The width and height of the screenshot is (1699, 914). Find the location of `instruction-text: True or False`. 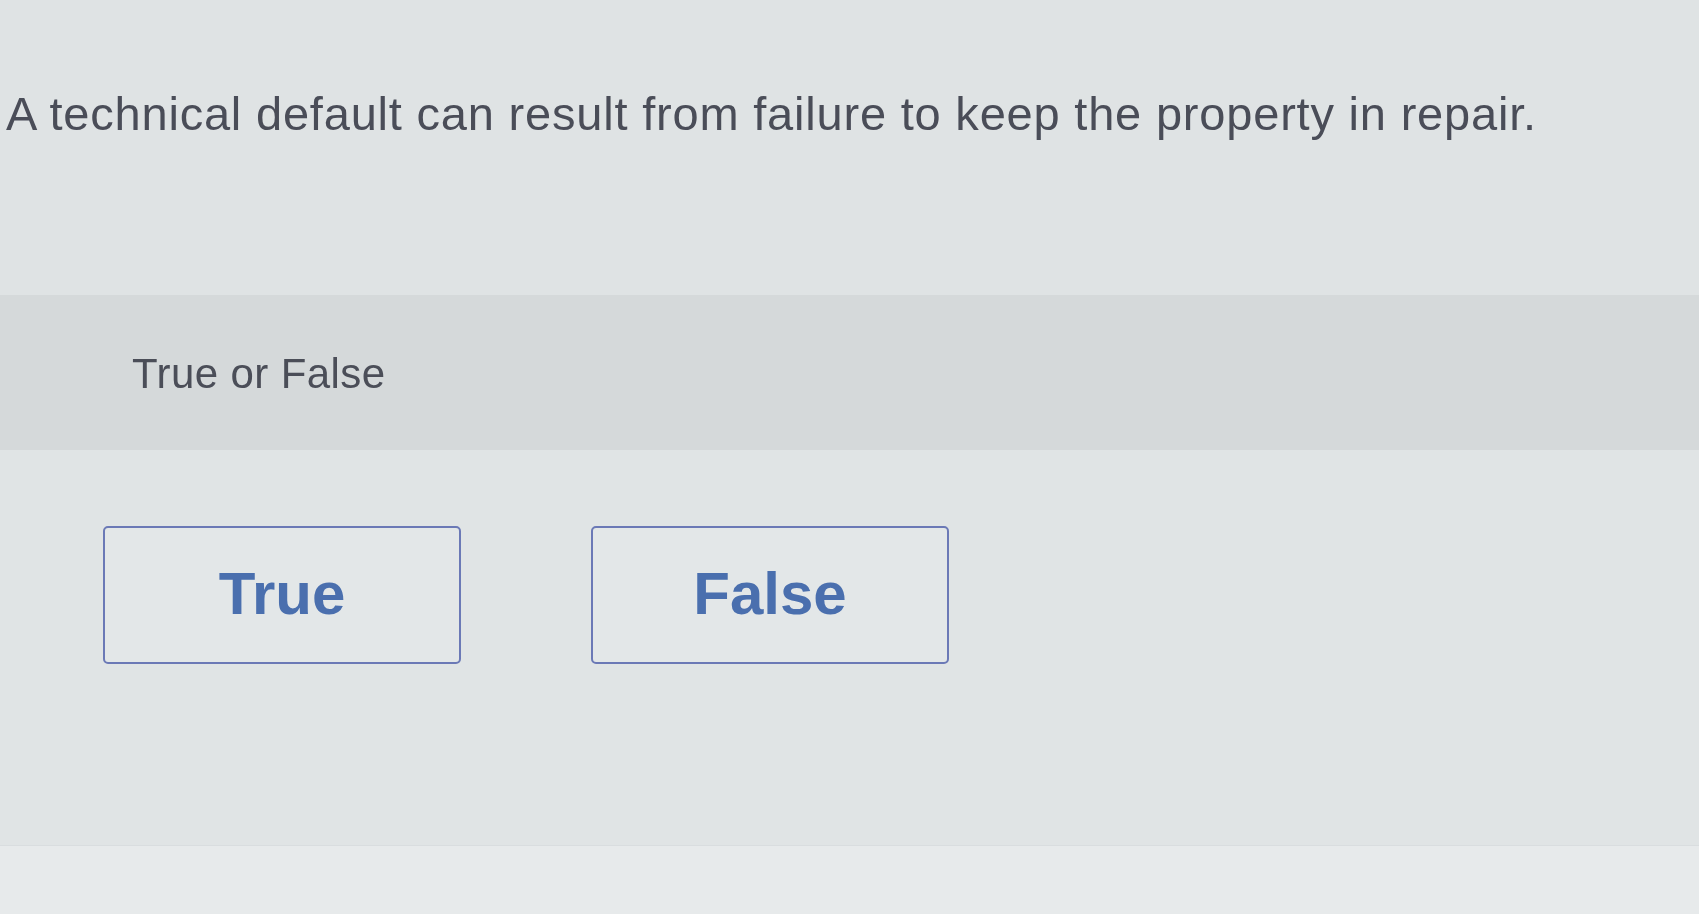

instruction-text: True or False is located at coordinates (259, 373).